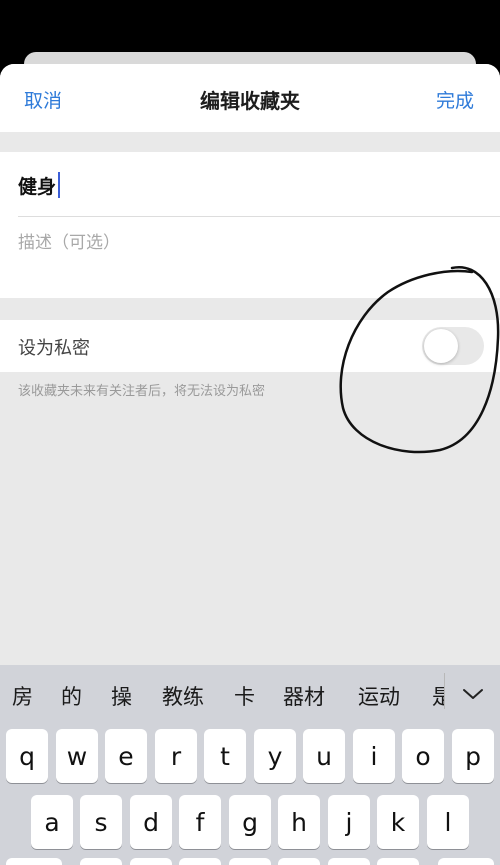 This screenshot has height=865, width=500. What do you see at coordinates (22, 696) in the screenshot?
I see `candidate-item: 房` at bounding box center [22, 696].